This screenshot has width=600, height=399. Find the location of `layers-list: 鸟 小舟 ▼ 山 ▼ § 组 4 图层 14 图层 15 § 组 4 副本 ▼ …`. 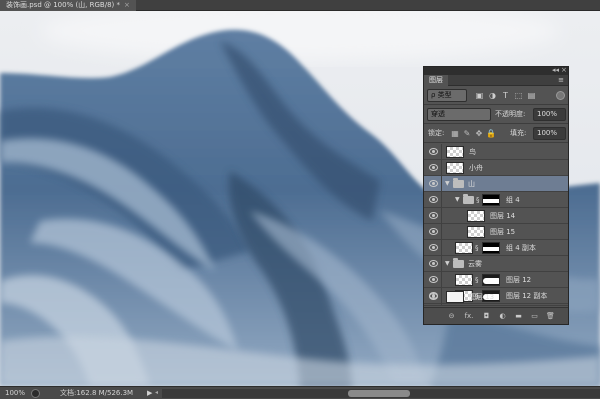

layers-list: 鸟 小舟 ▼ 山 ▼ § 组 4 图层 14 图层 15 § 组 4 副本 ▼ … is located at coordinates (496, 225).